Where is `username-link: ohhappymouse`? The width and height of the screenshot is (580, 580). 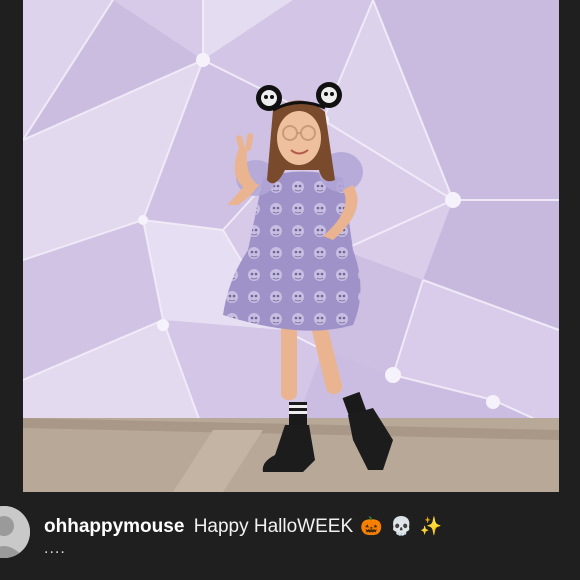
username-link: ohhappymouse is located at coordinates (114, 526).